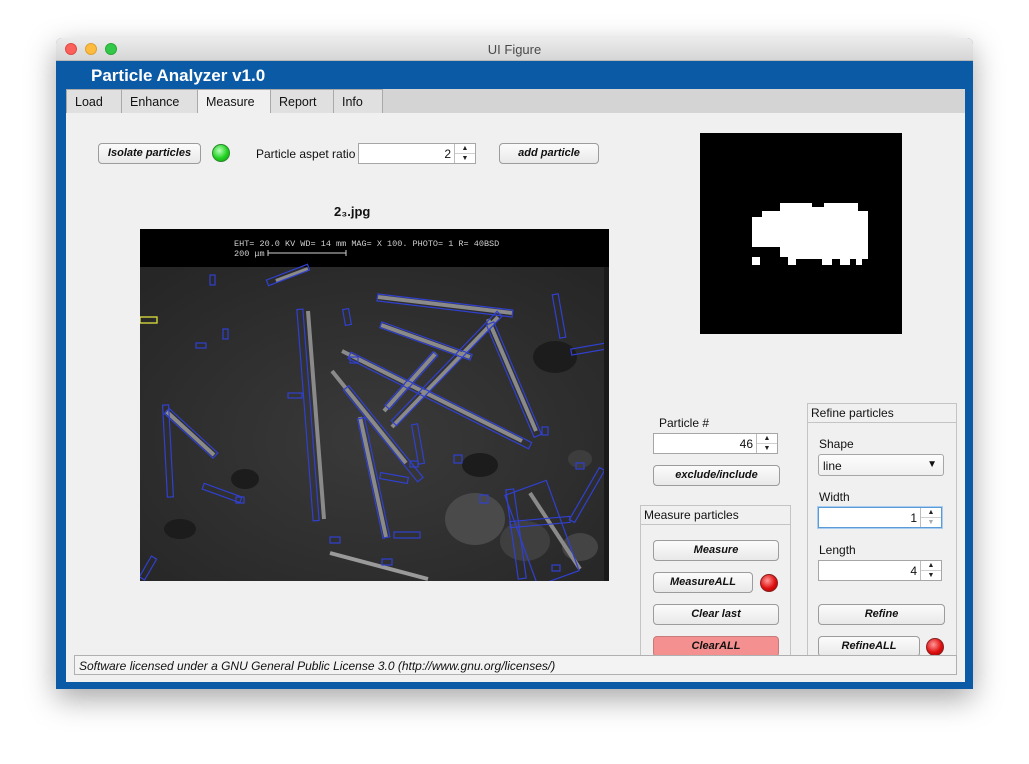  Describe the element at coordinates (358, 101) in the screenshot. I see `tab-info: Info` at that location.